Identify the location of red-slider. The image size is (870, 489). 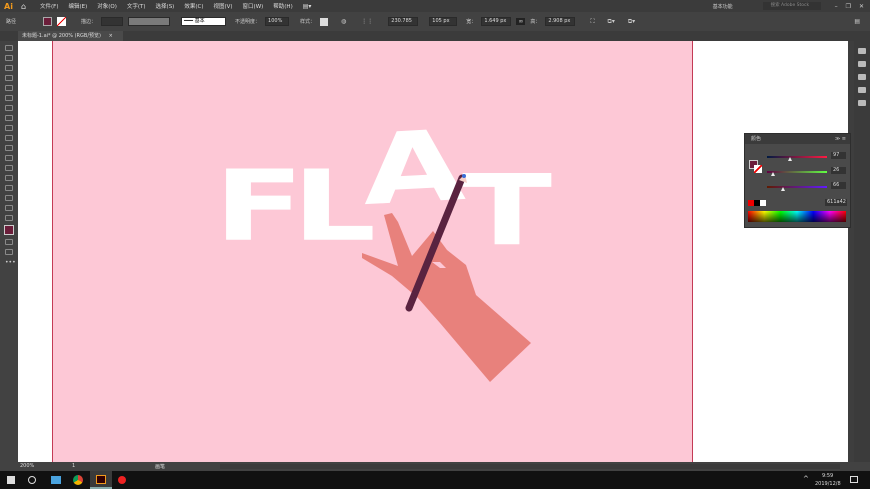
(797, 158).